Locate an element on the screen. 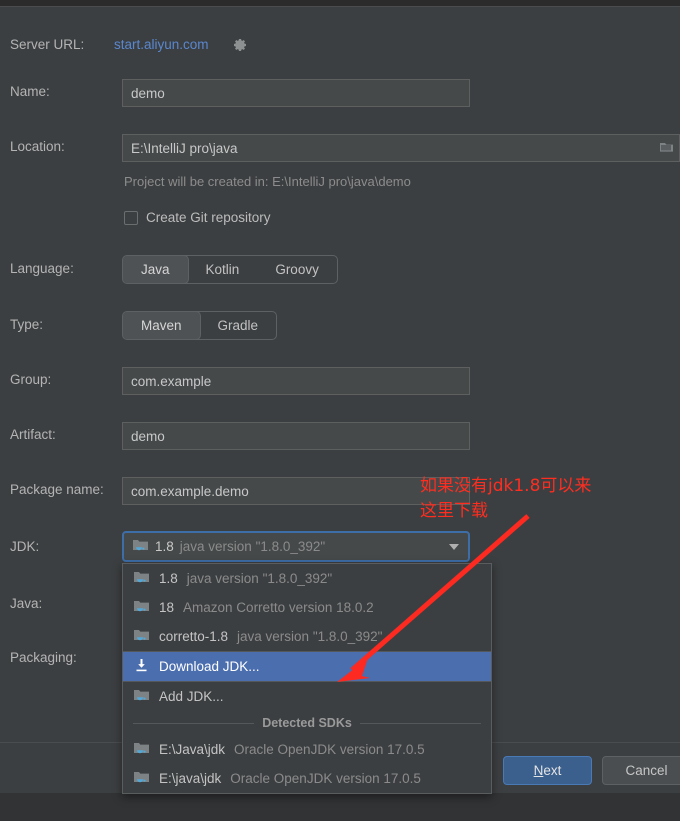  group-input is located at coordinates (296, 381).